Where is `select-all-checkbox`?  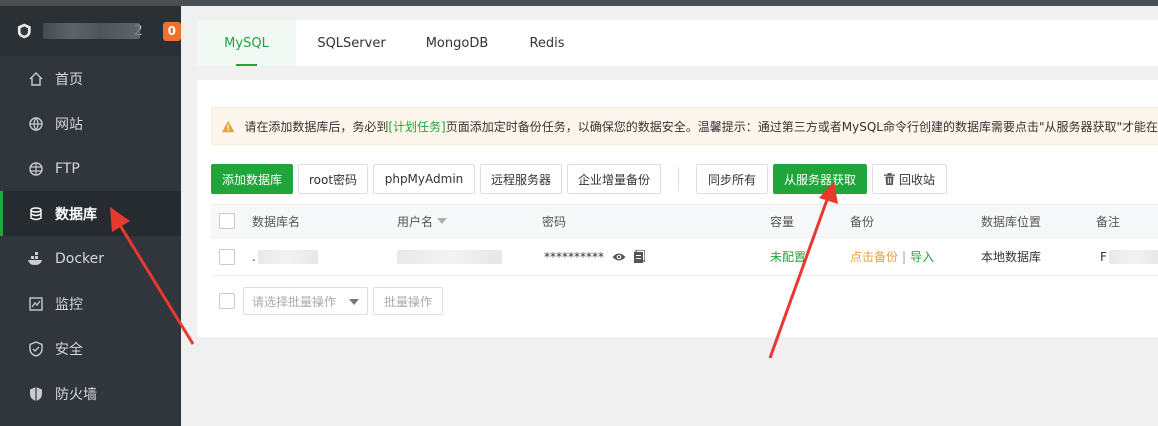
select-all-checkbox is located at coordinates (227, 221).